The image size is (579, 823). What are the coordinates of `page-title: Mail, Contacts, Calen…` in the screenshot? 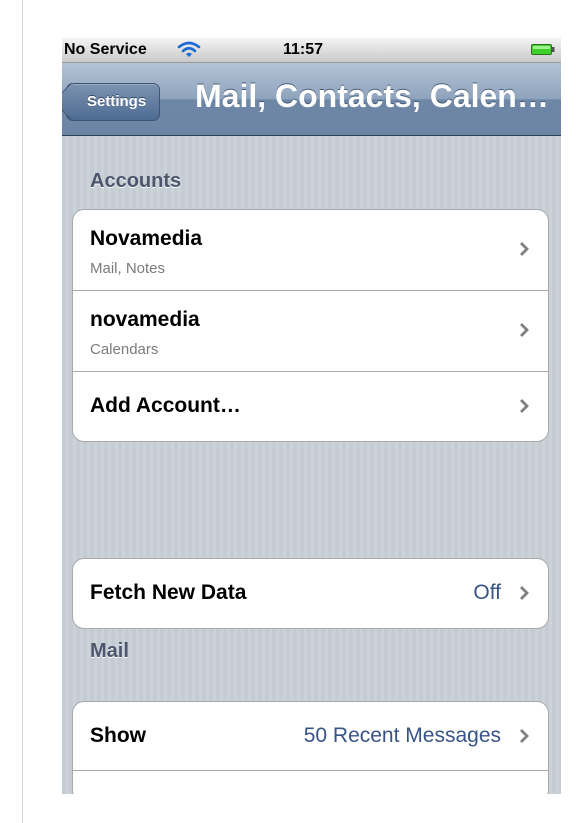 It's located at (372, 96).